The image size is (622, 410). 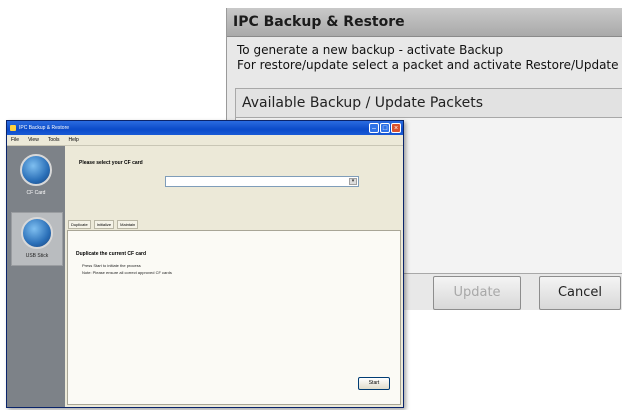 I want to click on sidebar: CF Card USB Stick, so click(x=36, y=276).